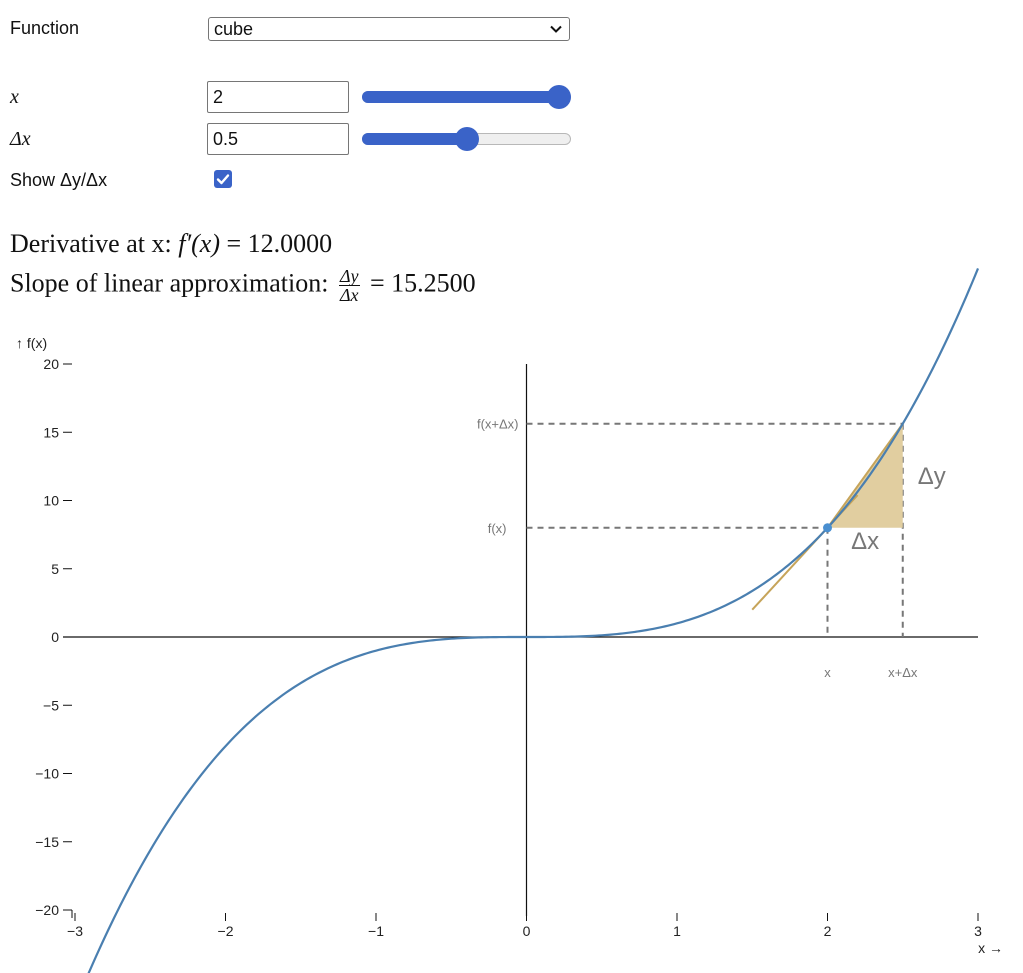  What do you see at coordinates (47, 842) in the screenshot?
I see `y-tick-label: −15` at bounding box center [47, 842].